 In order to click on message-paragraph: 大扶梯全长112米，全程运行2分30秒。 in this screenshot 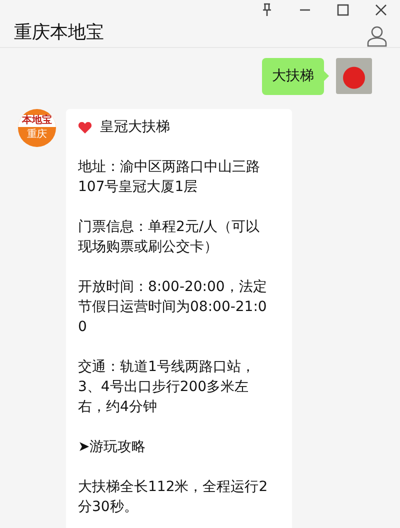, I will do `click(173, 497)`.